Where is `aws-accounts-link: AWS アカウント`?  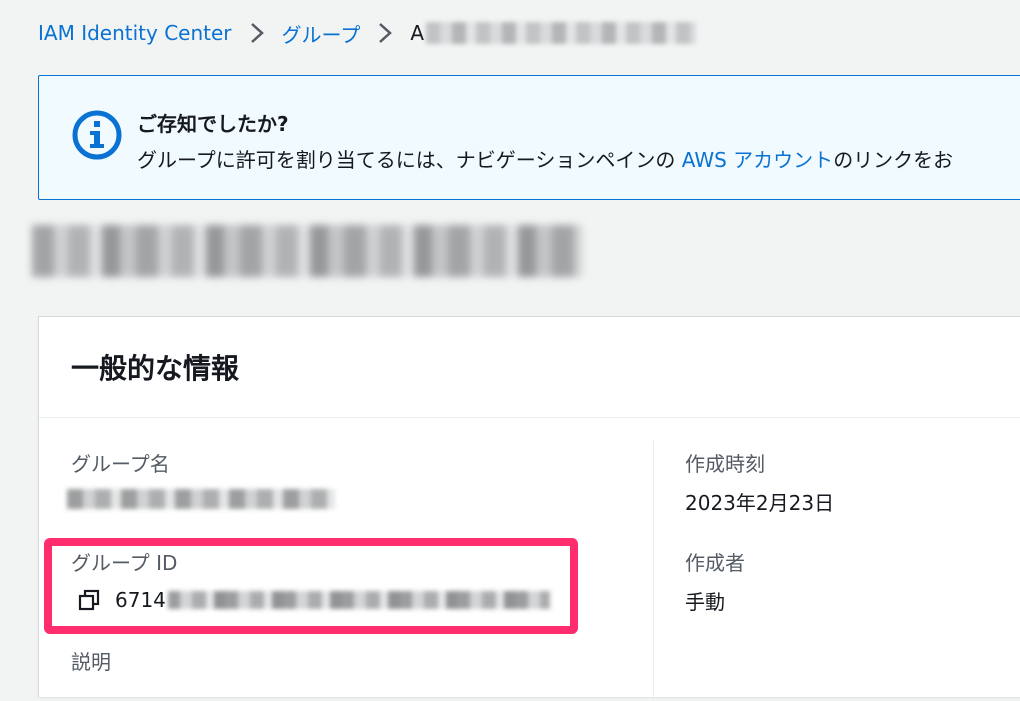 aws-accounts-link: AWS アカウント is located at coordinates (757, 160).